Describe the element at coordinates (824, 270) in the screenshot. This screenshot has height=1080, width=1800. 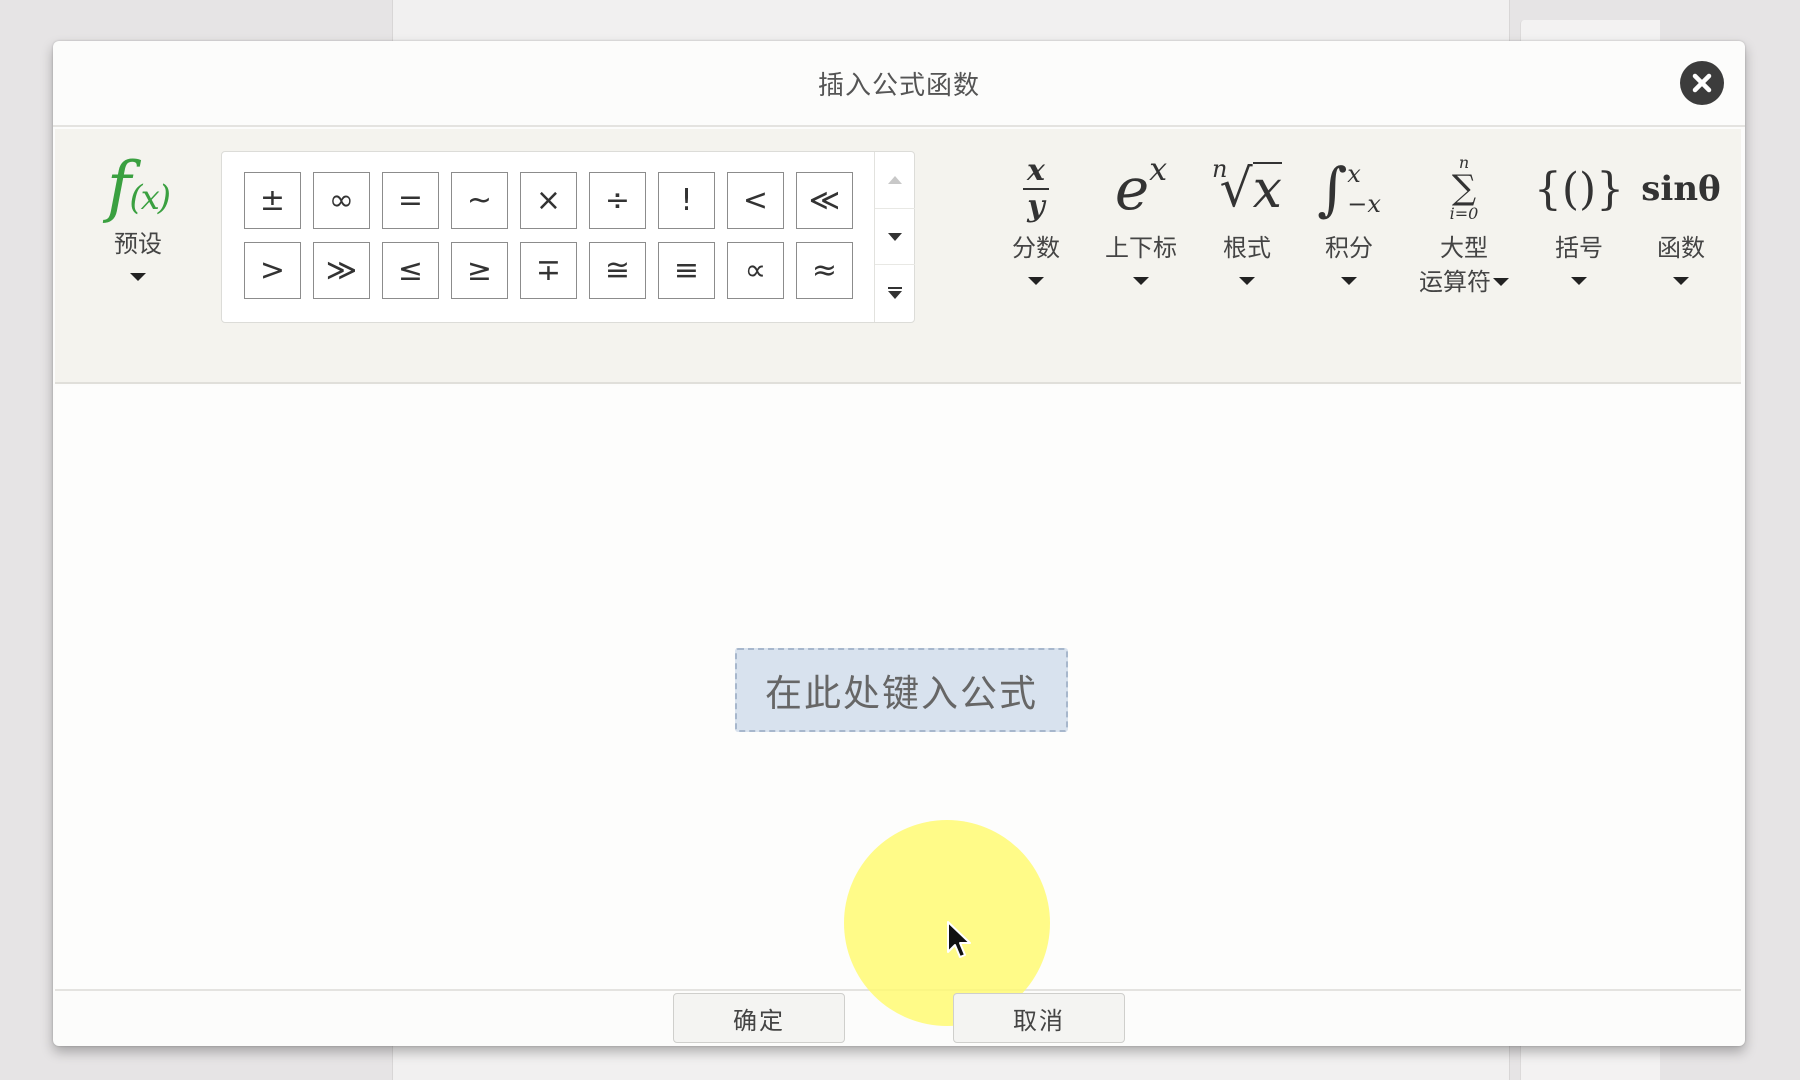
I see `symbol-approx: ≈` at that location.